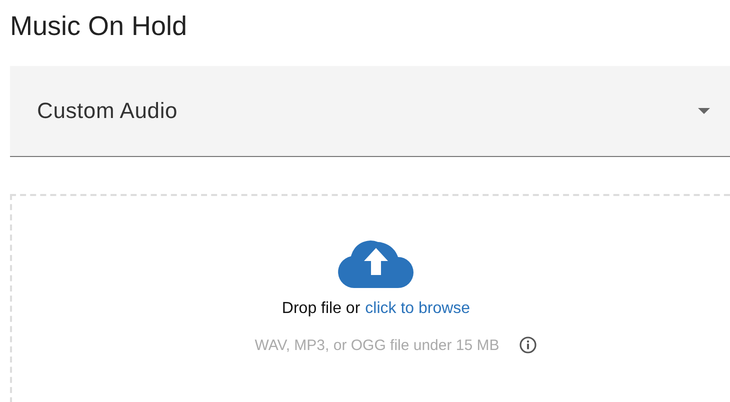 This screenshot has height=402, width=730. I want to click on caret-icon, so click(704, 111).